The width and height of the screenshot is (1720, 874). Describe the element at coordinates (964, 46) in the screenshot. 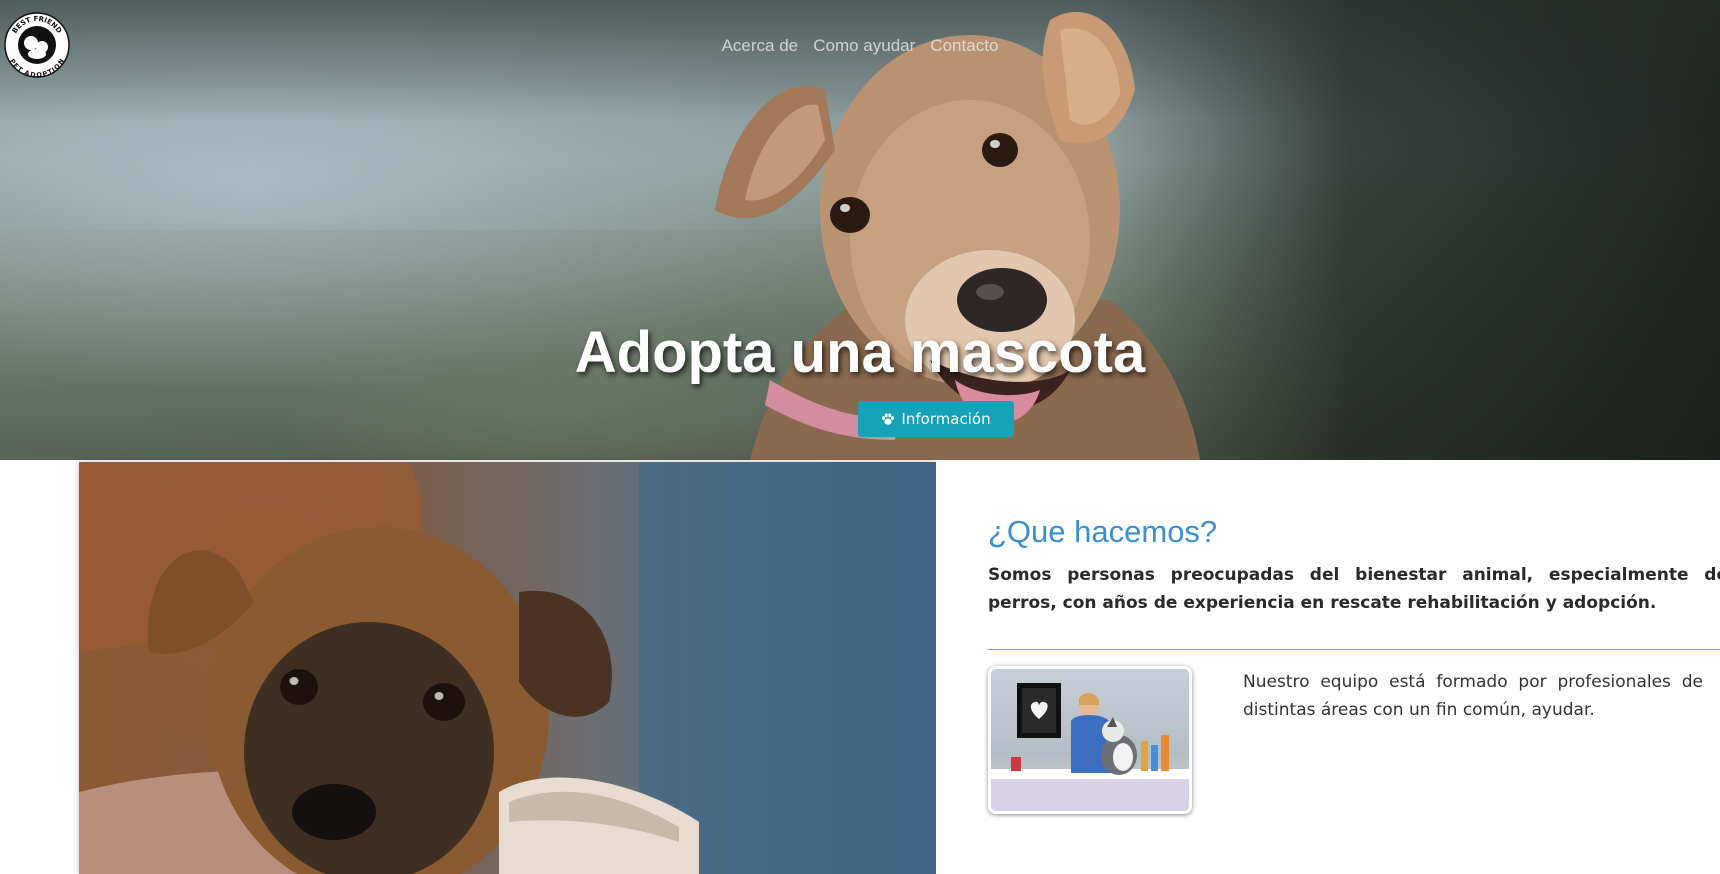

I see `nav-link-contact: Contacto` at that location.